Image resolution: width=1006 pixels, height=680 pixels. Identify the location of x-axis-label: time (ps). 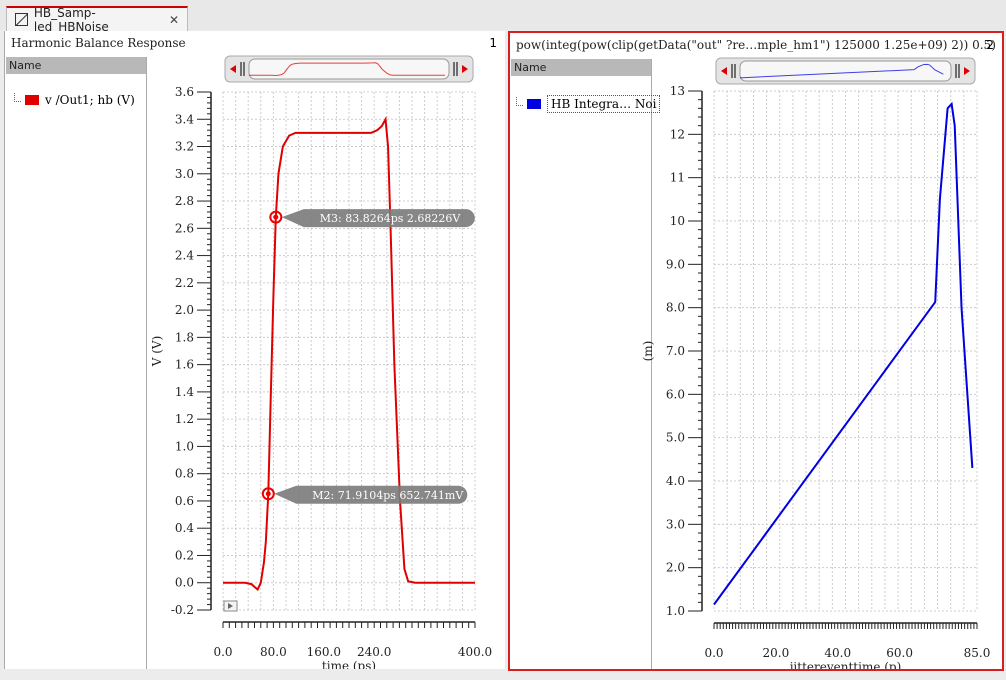
(349, 664).